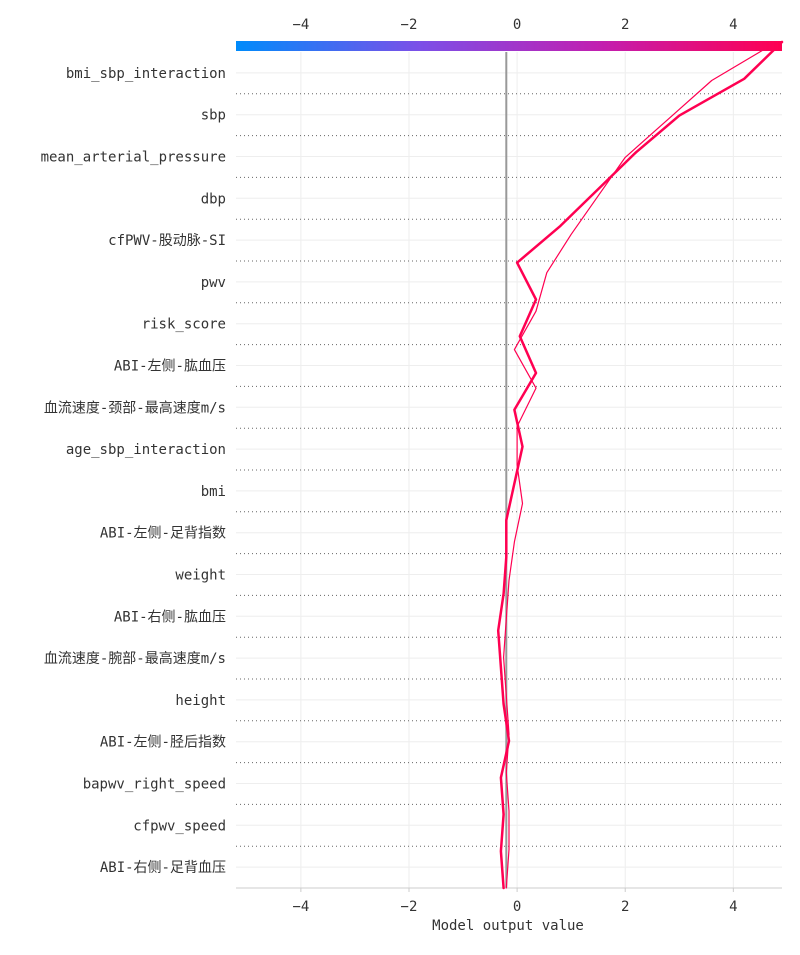  Describe the element at coordinates (213, 283) in the screenshot. I see `feature-label: pwv` at that location.